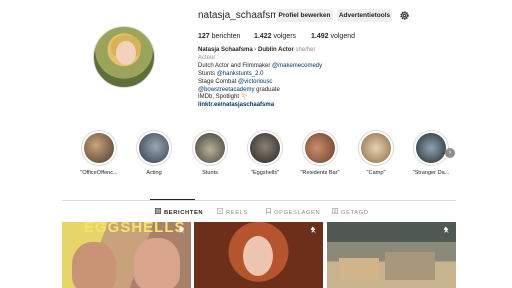 This screenshot has height=288, width=512. I want to click on bio-mention-hankstunts: @hankstunts_2.0, so click(240, 74).